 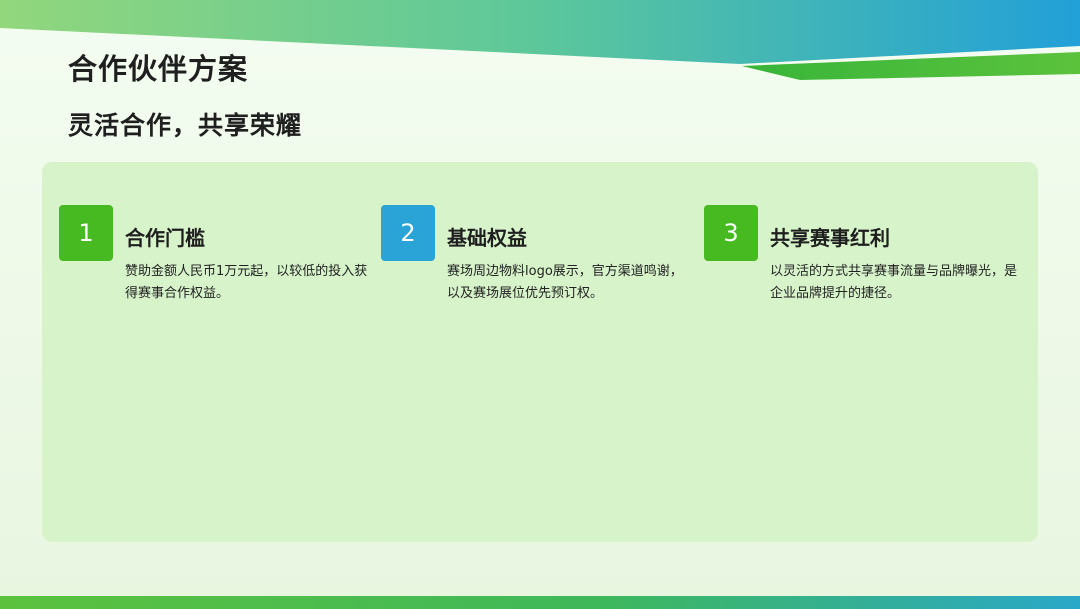 What do you see at coordinates (408, 233) in the screenshot?
I see `number-badge: 2` at bounding box center [408, 233].